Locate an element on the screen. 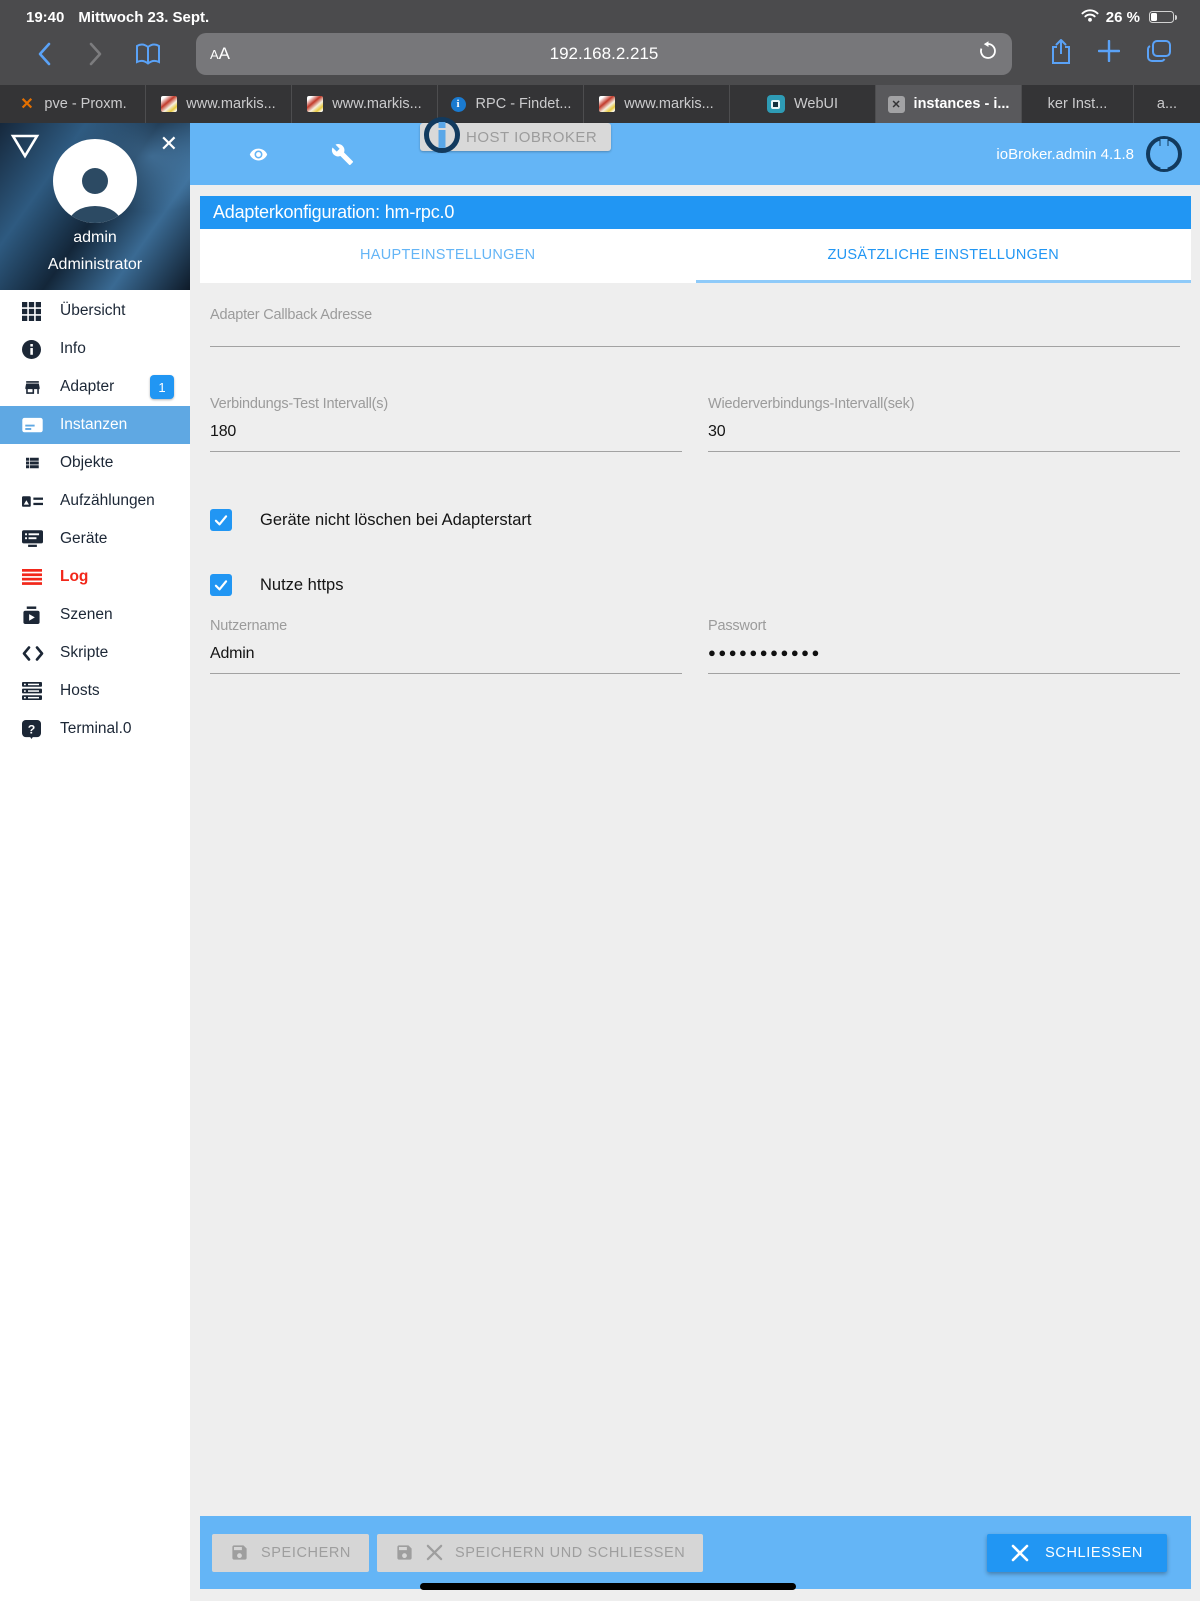 This screenshot has height=1601, width=1200. username-field: Nutzername Admin is located at coordinates (446, 646).